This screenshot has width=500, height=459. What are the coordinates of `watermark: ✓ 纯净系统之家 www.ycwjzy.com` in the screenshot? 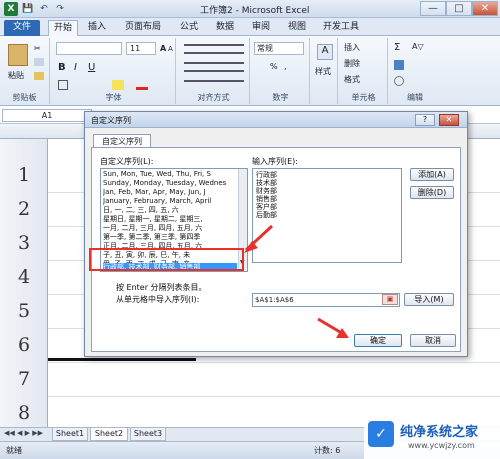 It's located at (432, 437).